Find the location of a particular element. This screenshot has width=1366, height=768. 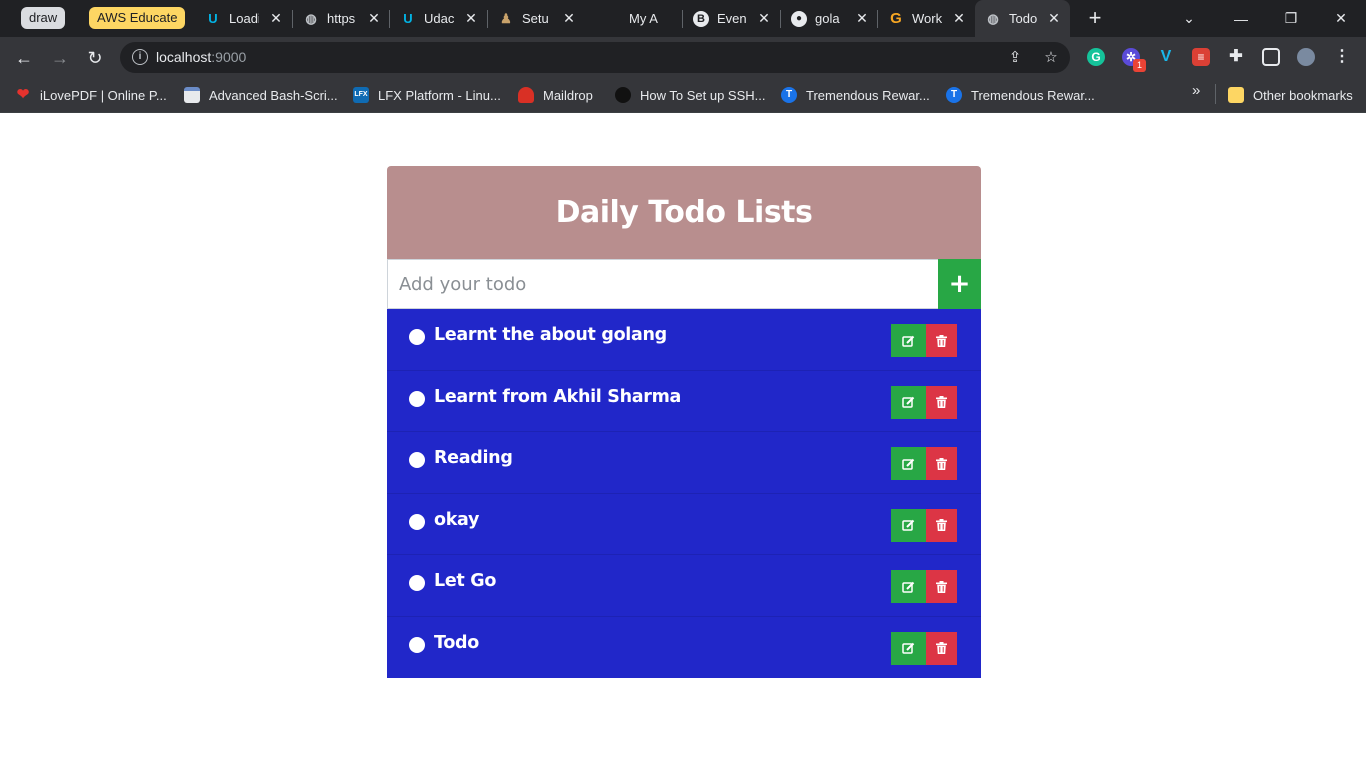

address-bar: i localhost:9000 ⇪ ☆ is located at coordinates (595, 57).